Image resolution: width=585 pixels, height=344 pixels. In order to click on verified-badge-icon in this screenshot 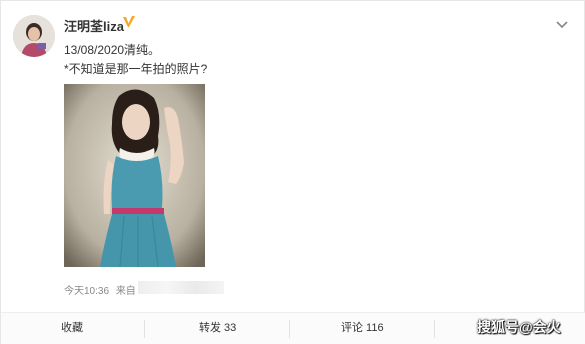, I will do `click(129, 22)`.